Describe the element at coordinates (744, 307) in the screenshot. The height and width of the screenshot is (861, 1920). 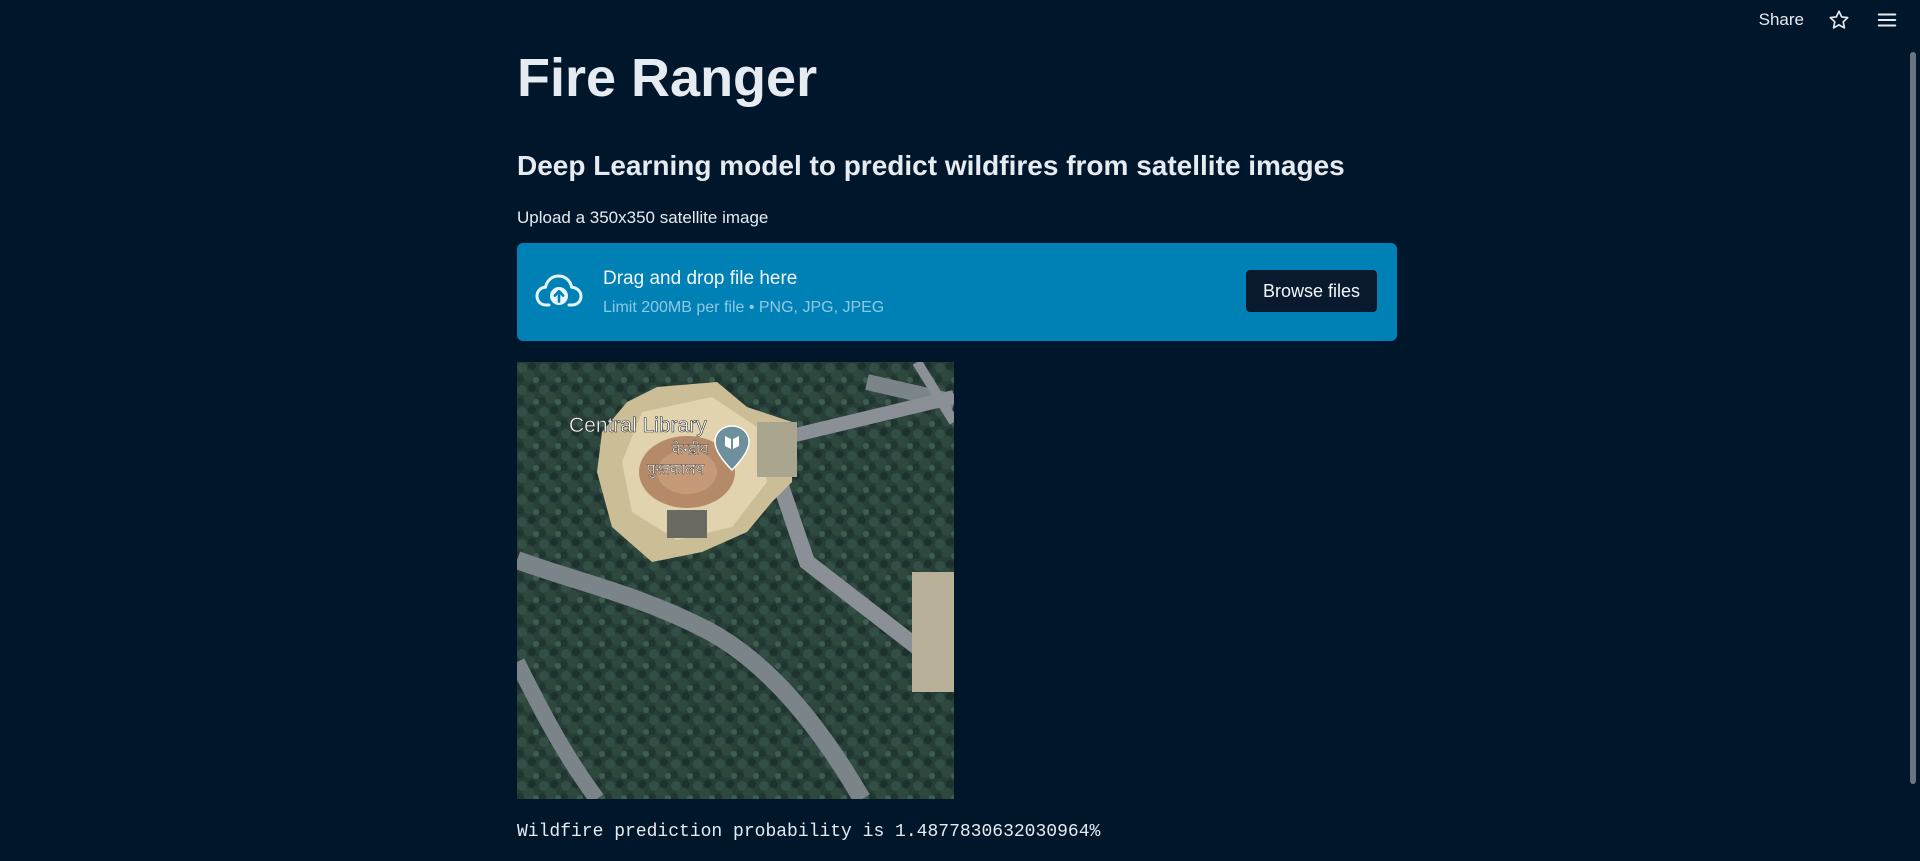
I see `dropzone-limit-text: Limit 200MB per file • PNG, JPG, JPEG` at that location.